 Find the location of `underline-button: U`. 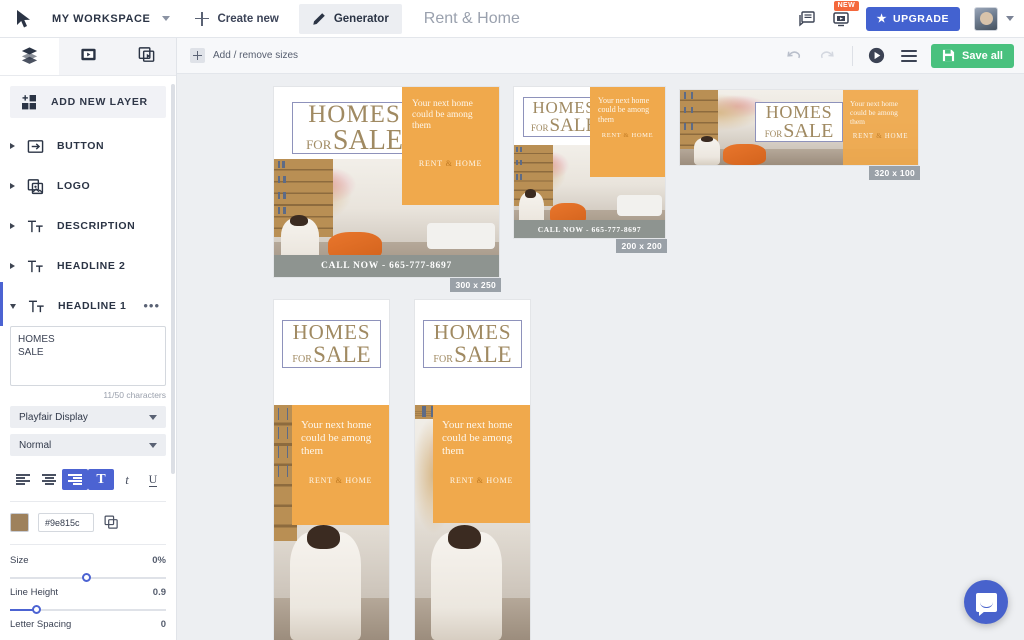

underline-button: U is located at coordinates (153, 479).